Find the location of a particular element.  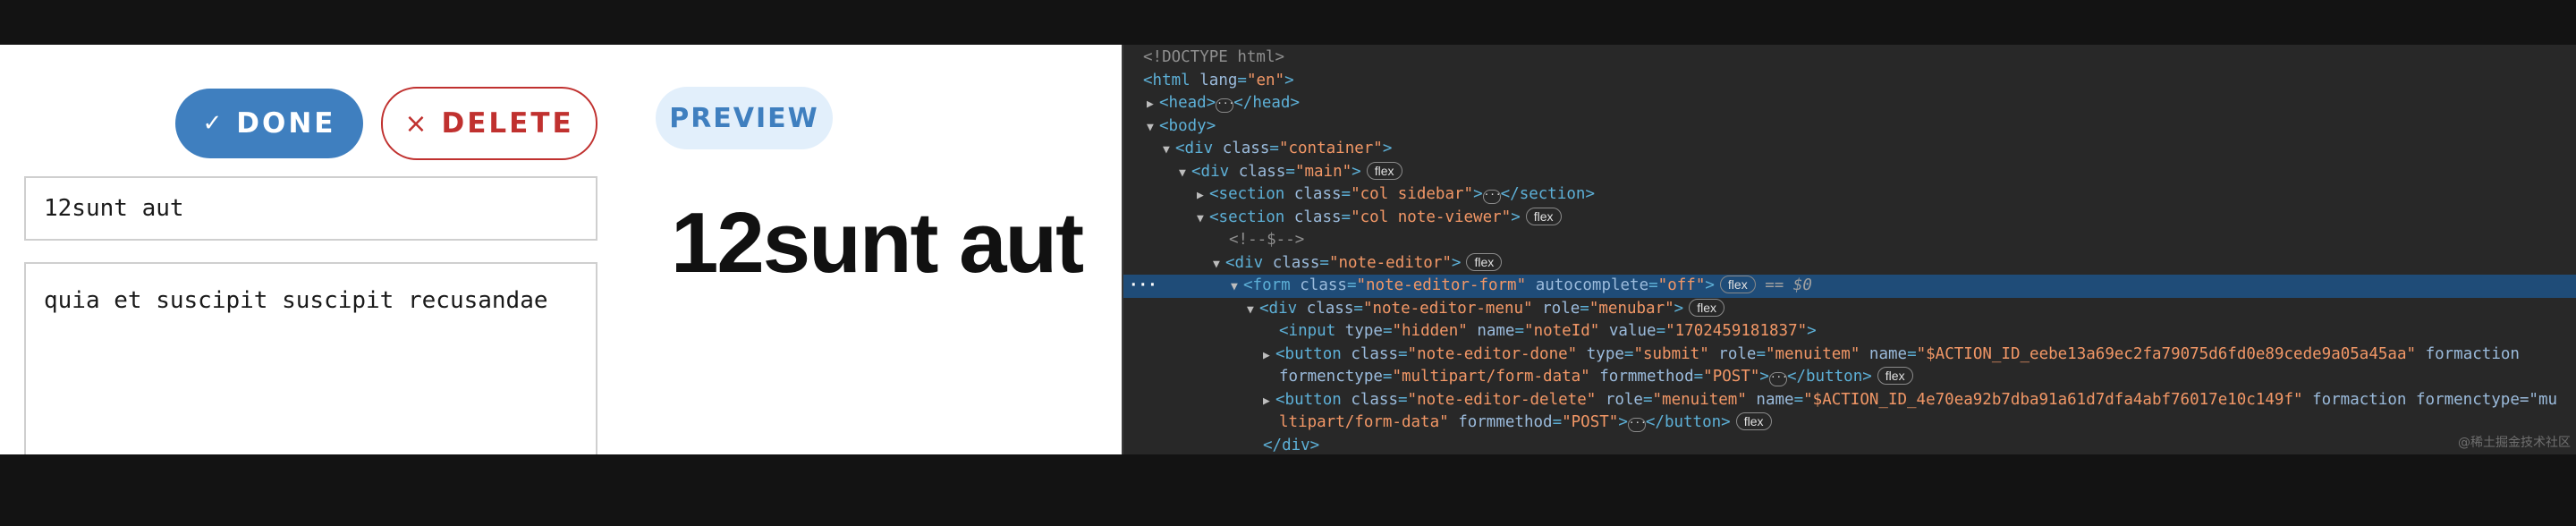

note-body-value: quia et suscipit suscipit recusandae is located at coordinates (296, 300).